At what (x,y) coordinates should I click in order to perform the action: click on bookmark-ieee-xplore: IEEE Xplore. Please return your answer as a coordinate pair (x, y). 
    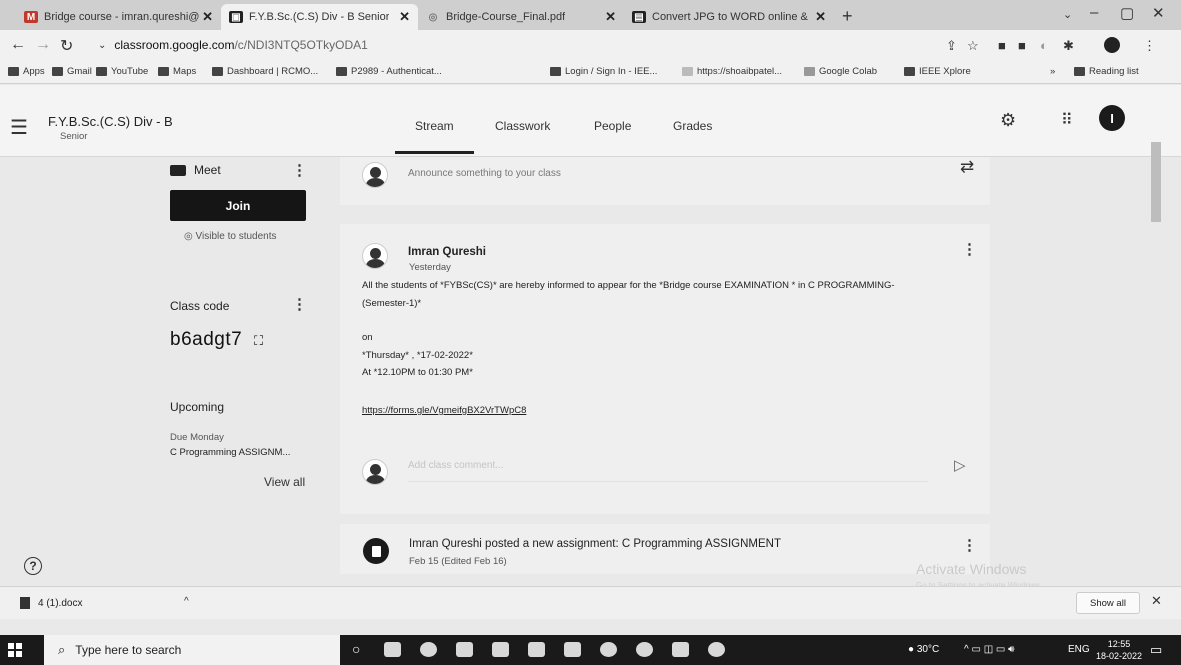
    Looking at the image, I should click on (937, 71).